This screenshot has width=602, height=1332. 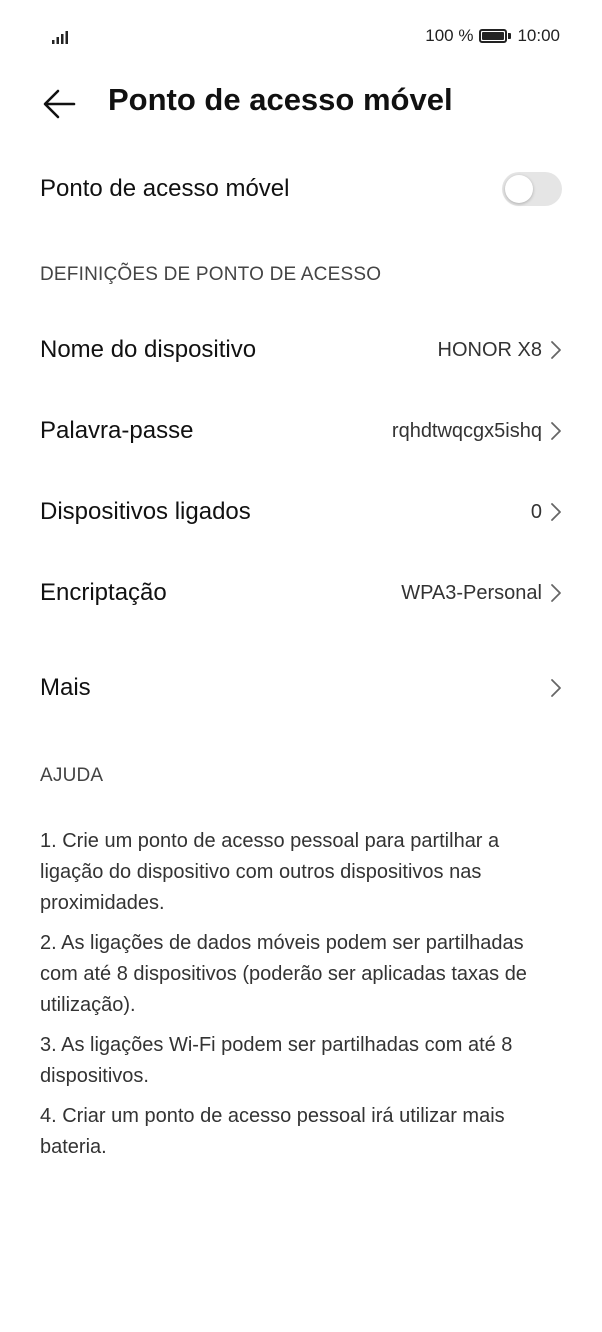 What do you see at coordinates (536, 511) in the screenshot?
I see `connected-devices-value: 0` at bounding box center [536, 511].